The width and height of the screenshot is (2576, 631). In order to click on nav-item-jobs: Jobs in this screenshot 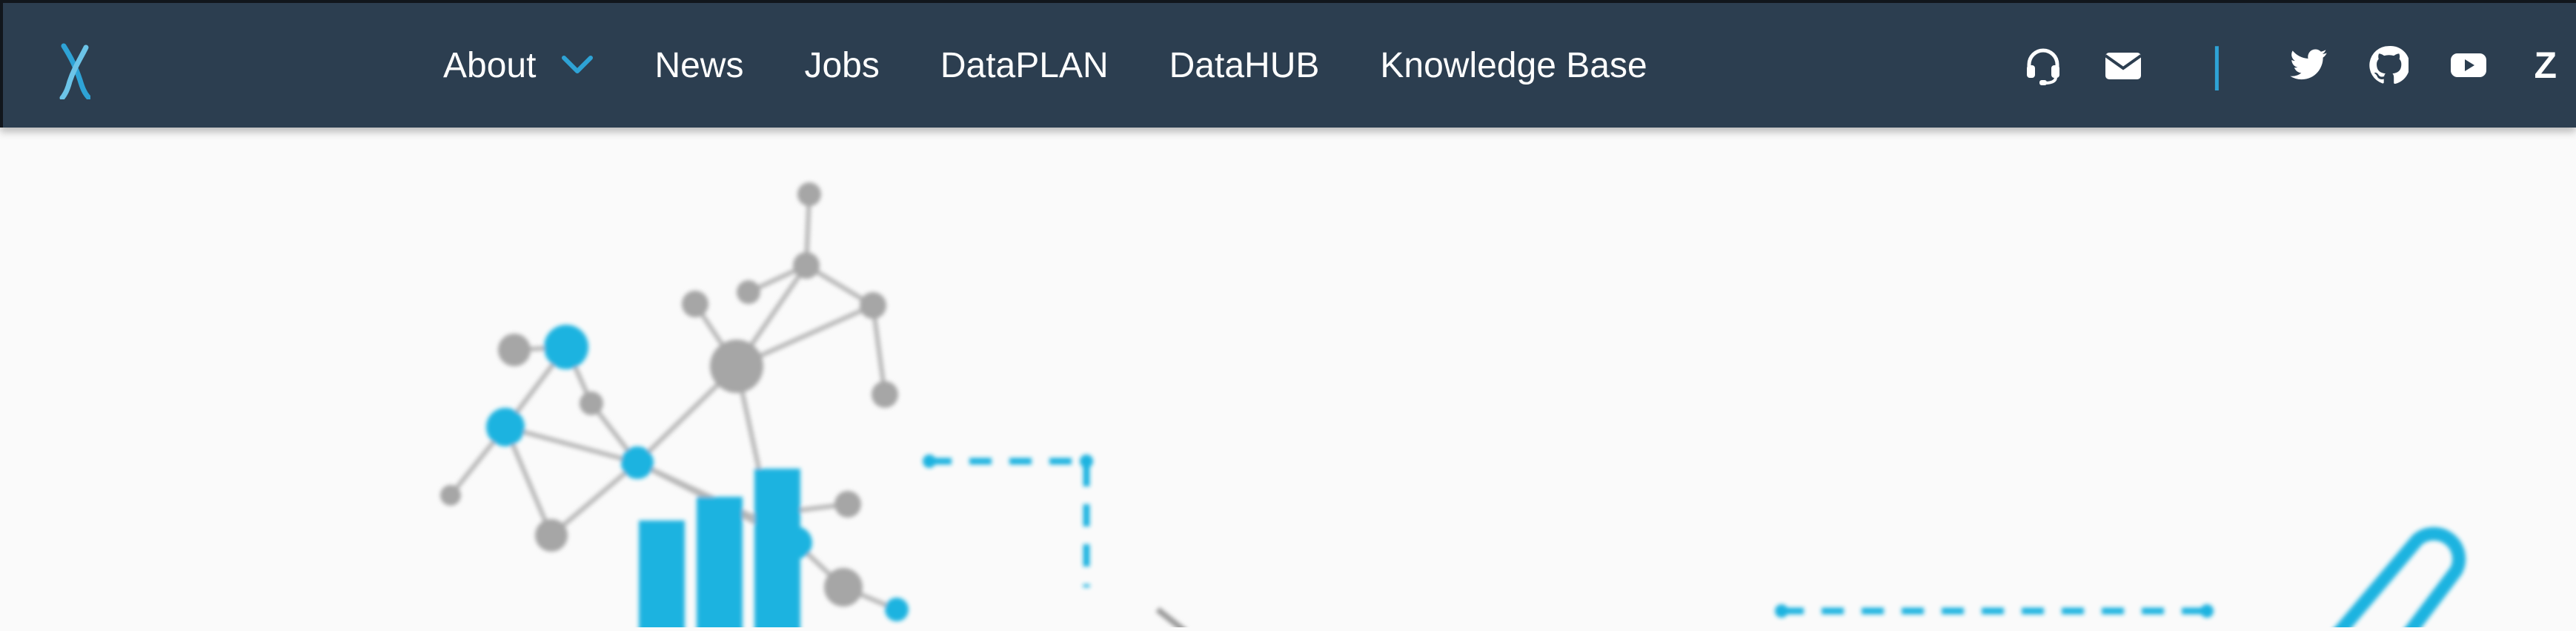, I will do `click(841, 65)`.